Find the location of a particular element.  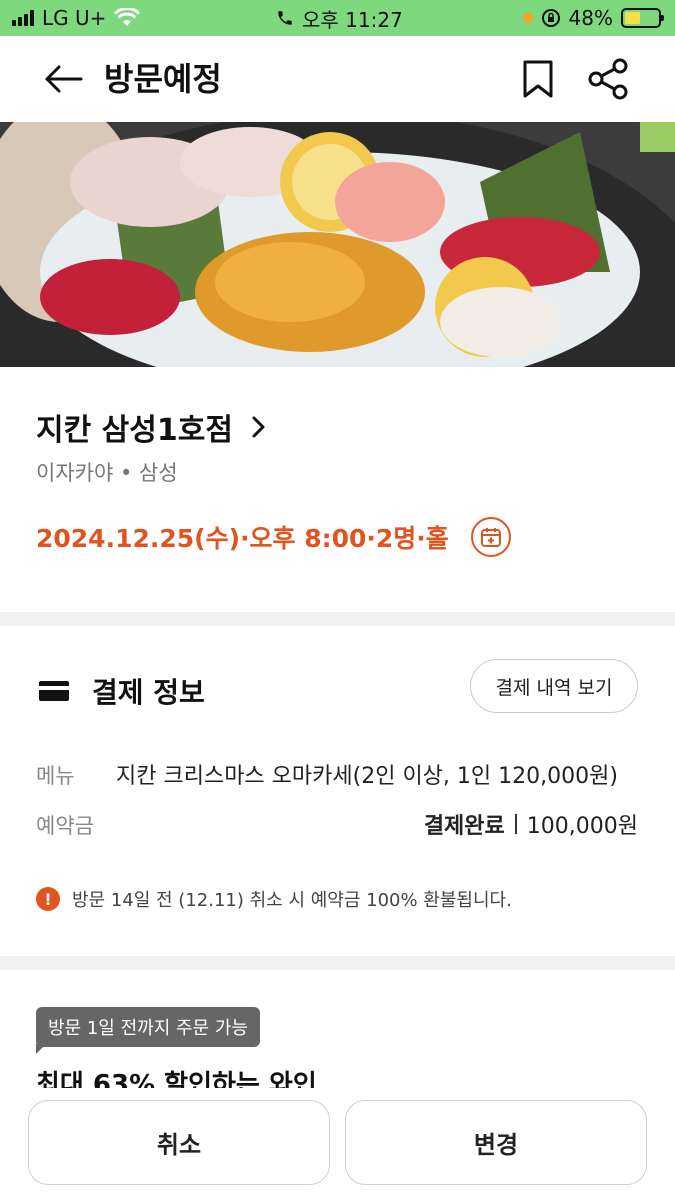

share-icon is located at coordinates (608, 79).